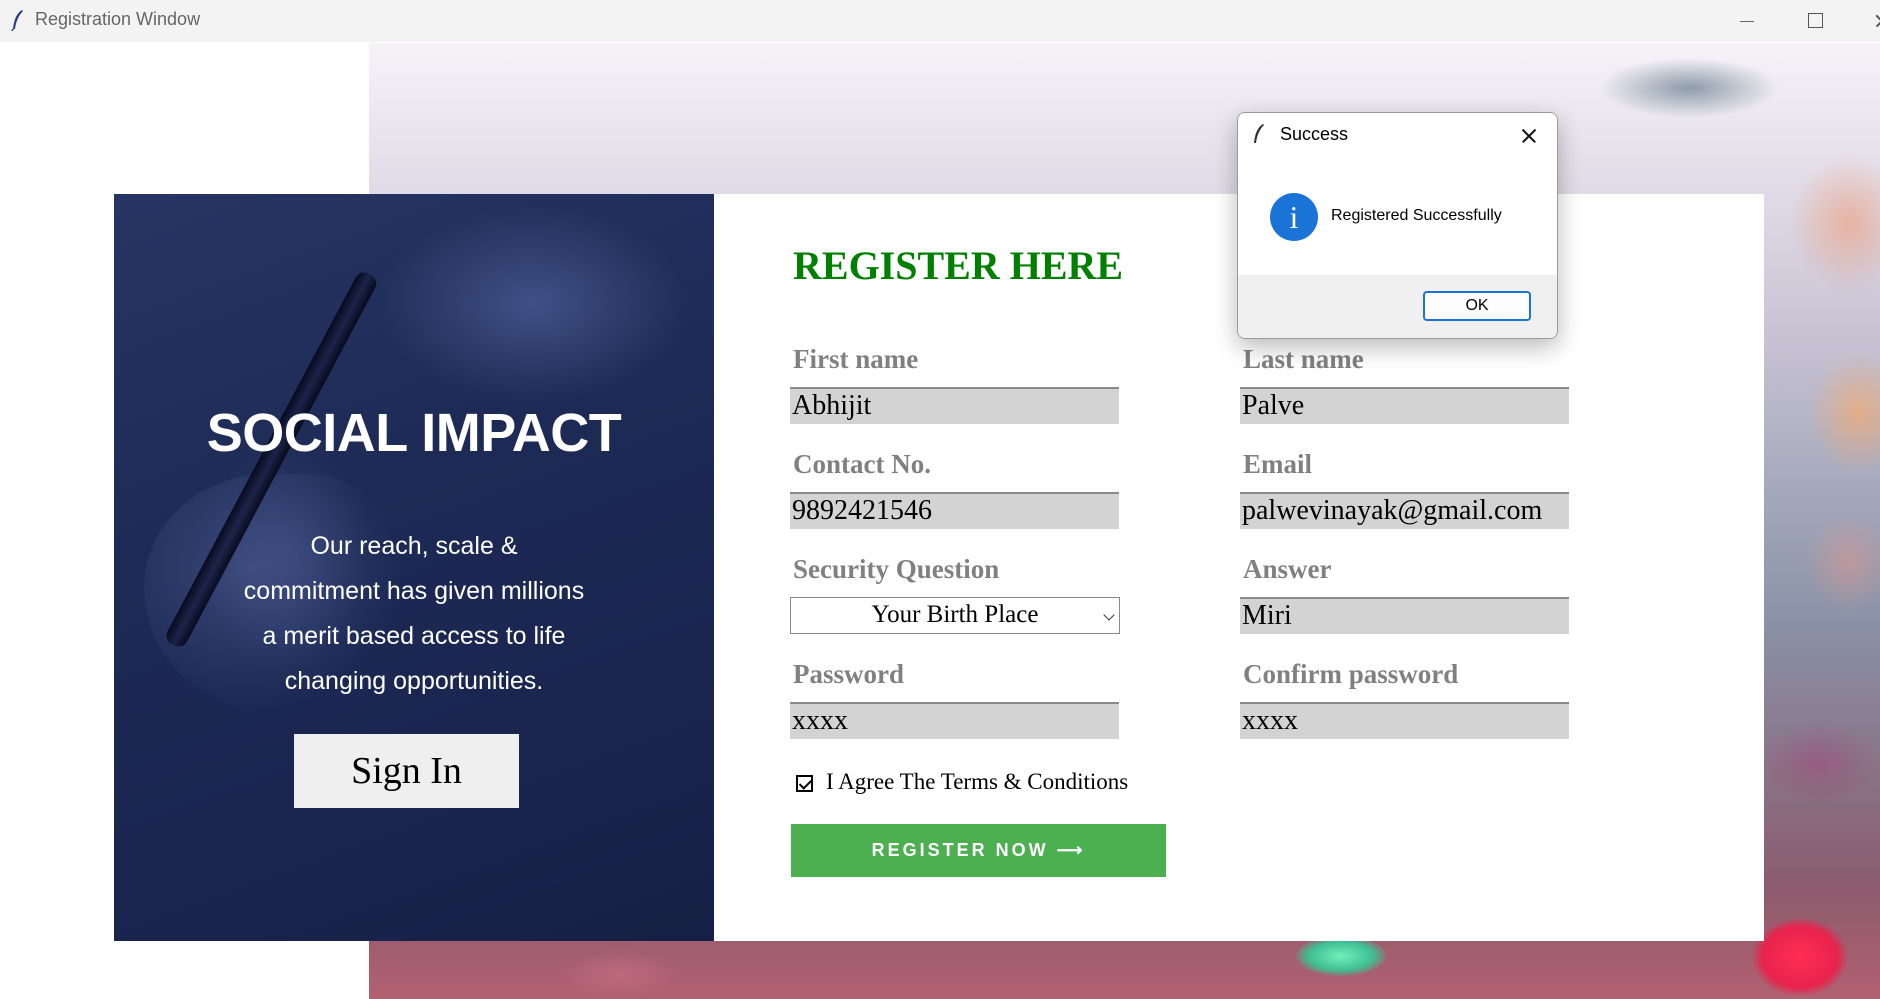  What do you see at coordinates (954, 510) in the screenshot?
I see `contact-input: 9892421546` at bounding box center [954, 510].